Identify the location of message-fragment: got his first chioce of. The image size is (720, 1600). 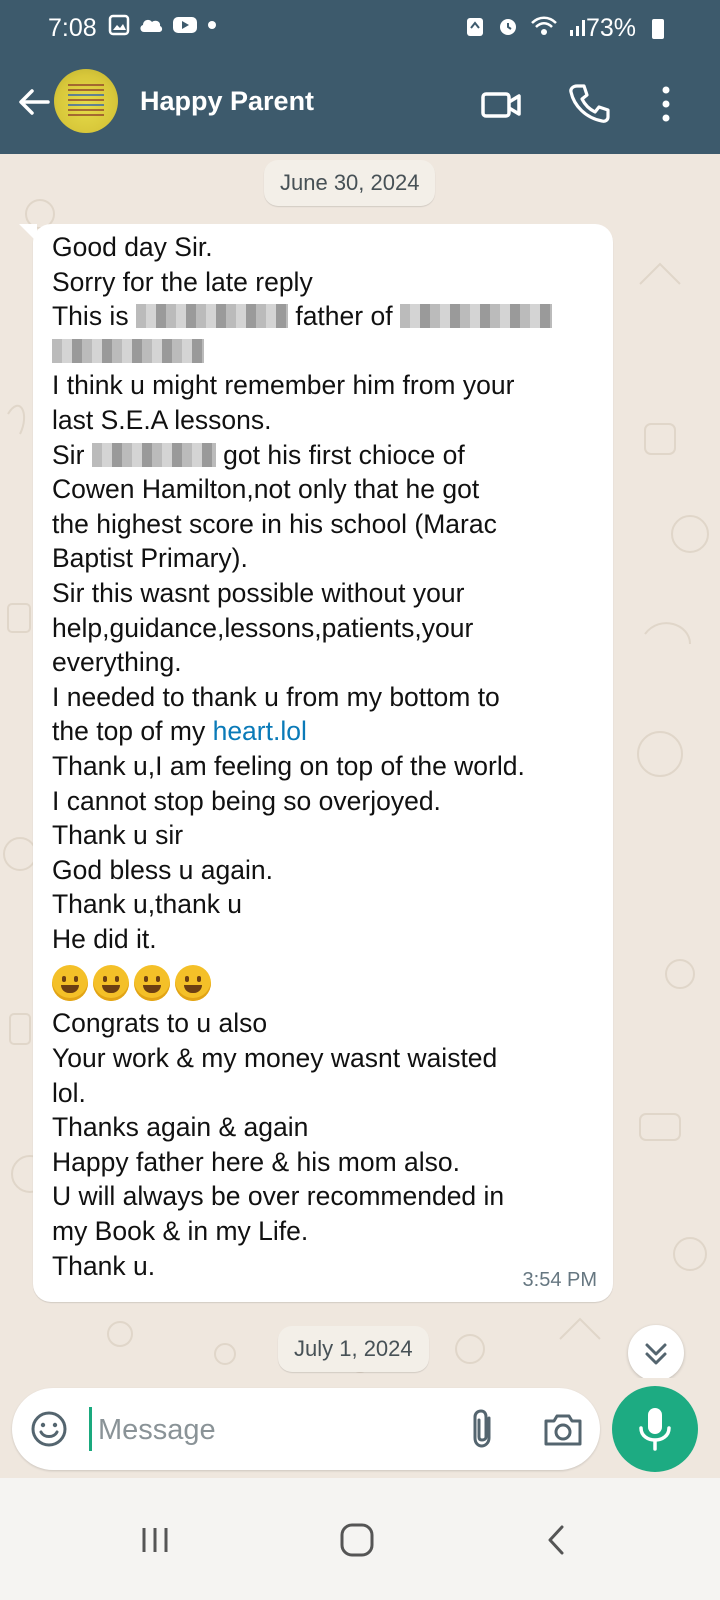
(344, 454).